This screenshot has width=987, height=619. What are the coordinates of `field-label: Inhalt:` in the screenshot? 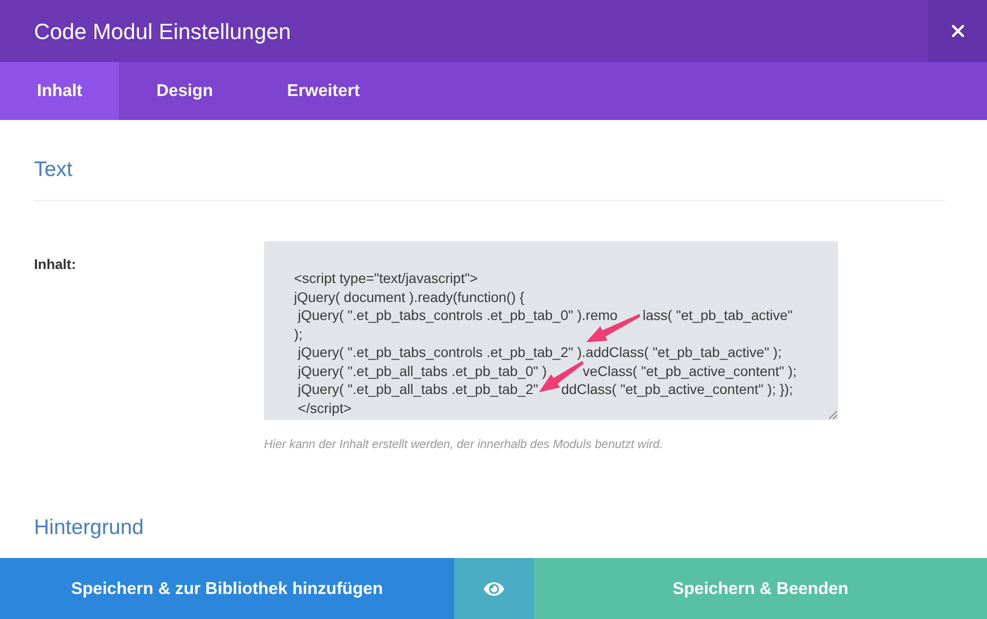 It's located at (55, 264).